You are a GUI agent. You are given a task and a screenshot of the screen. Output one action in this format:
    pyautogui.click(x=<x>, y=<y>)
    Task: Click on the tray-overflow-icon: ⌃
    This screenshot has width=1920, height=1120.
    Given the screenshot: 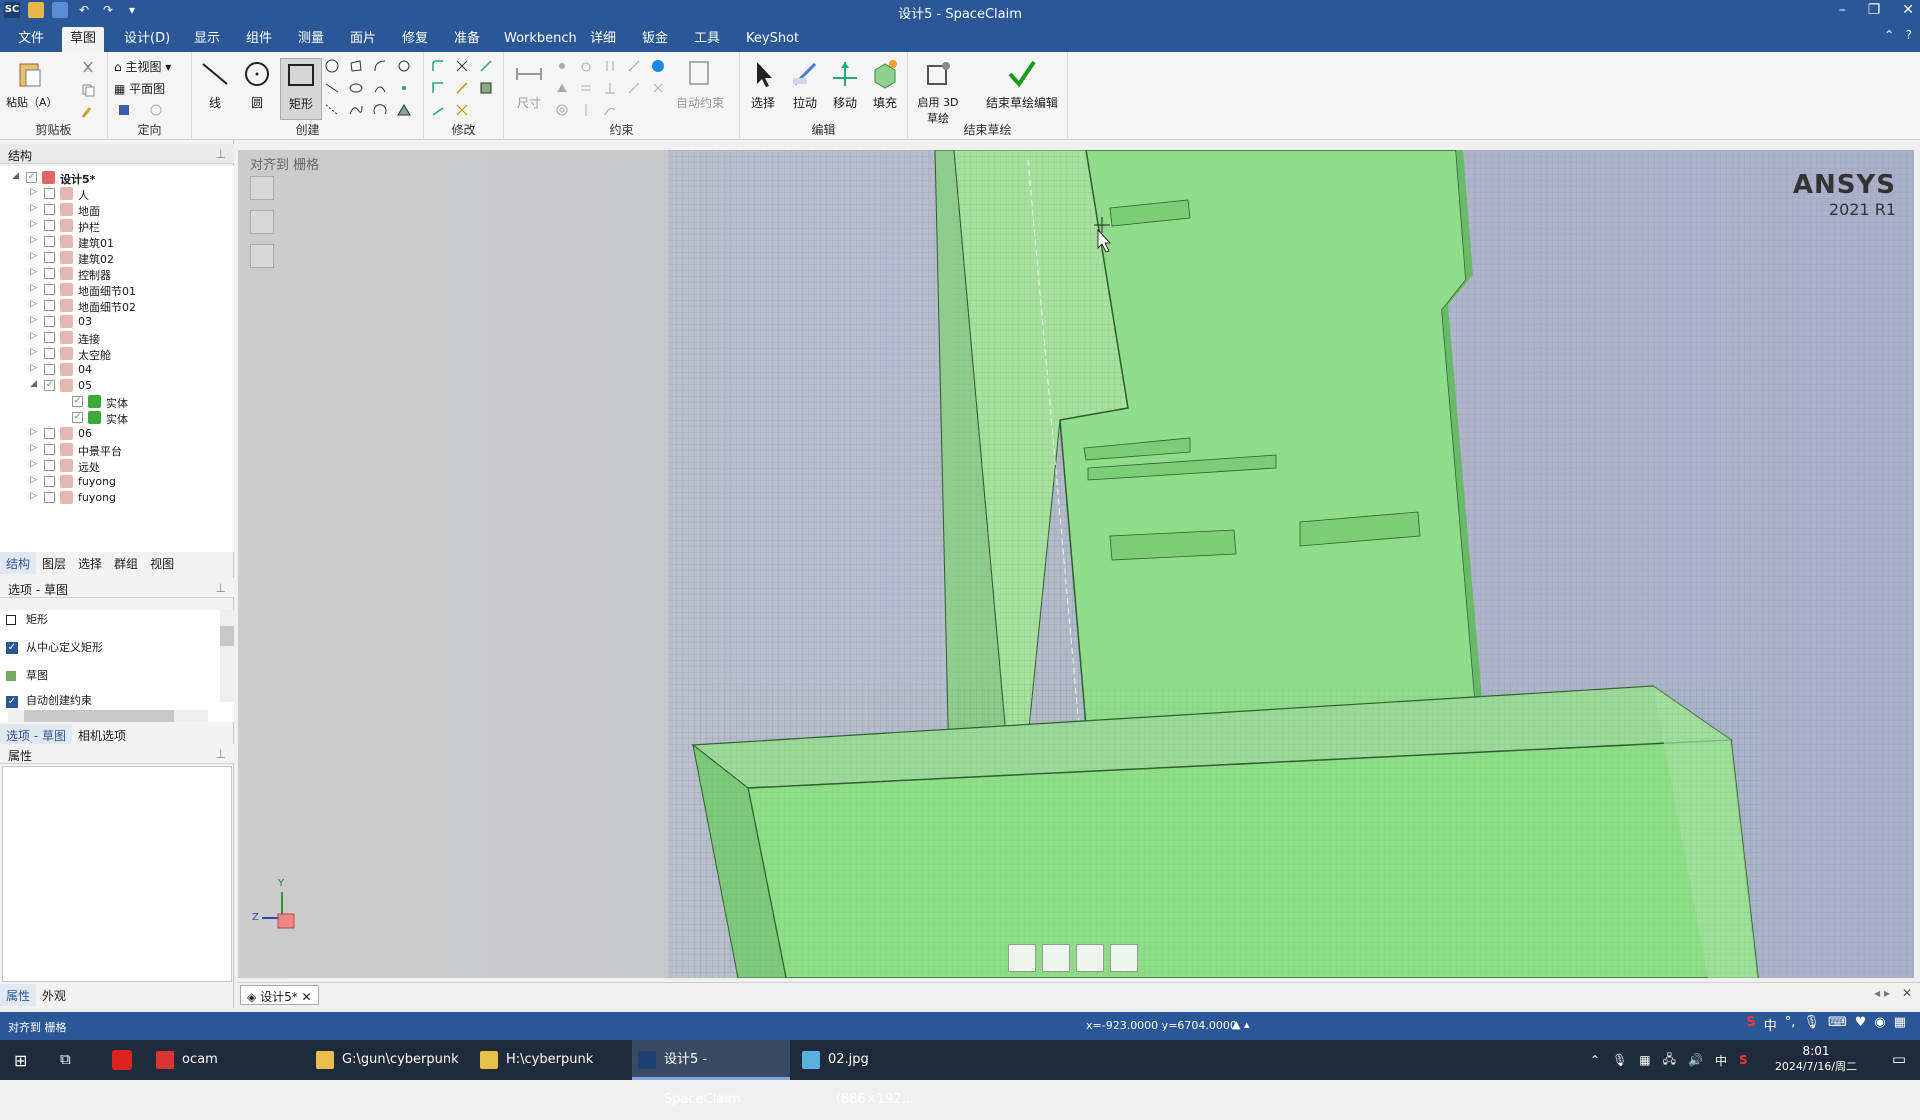 What is the action you would take?
    pyautogui.click(x=1595, y=1060)
    